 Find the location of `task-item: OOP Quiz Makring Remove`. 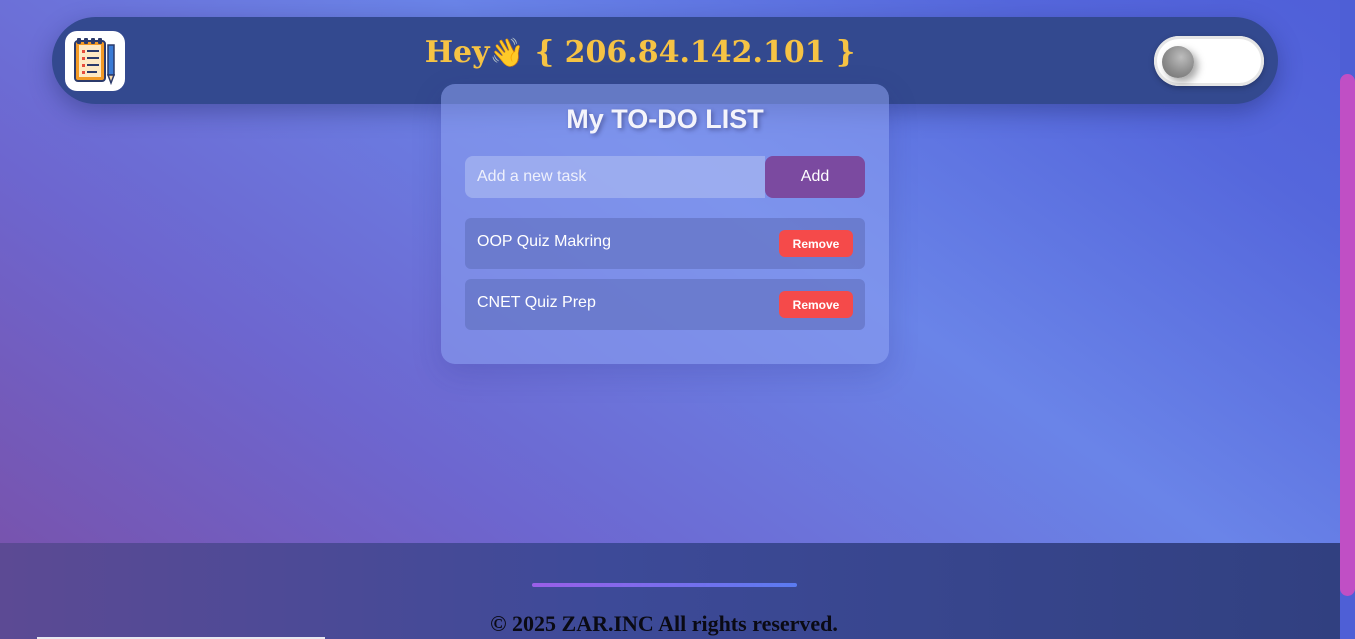

task-item: OOP Quiz Makring Remove is located at coordinates (665, 243).